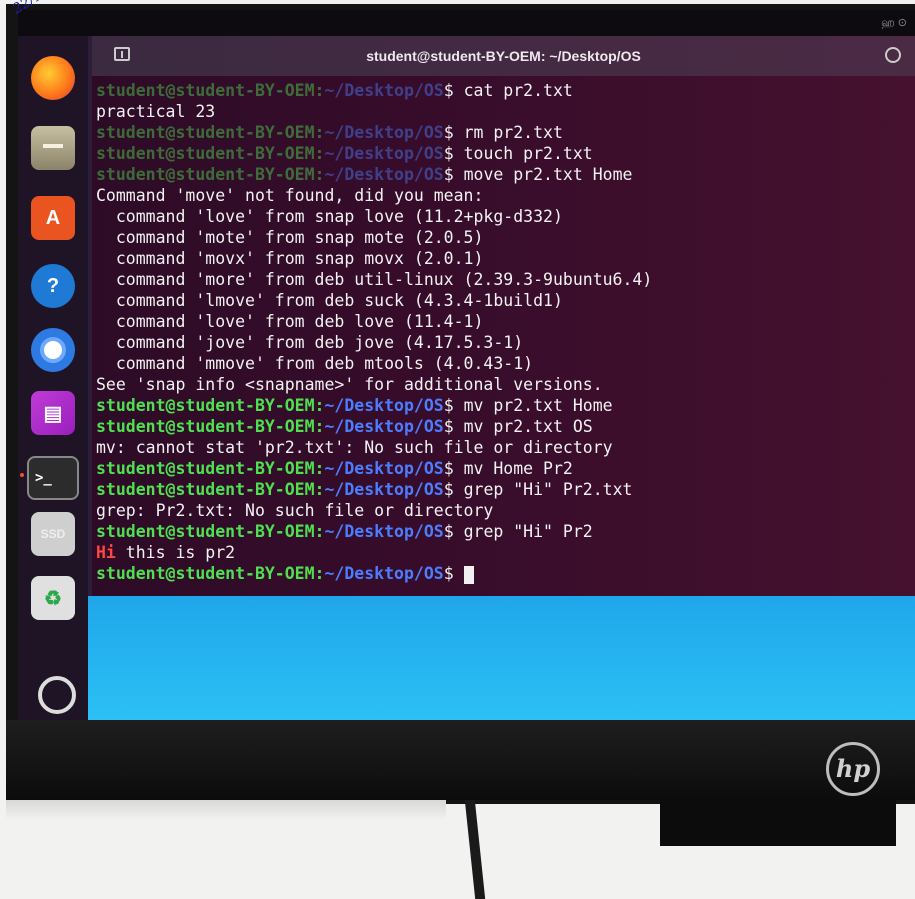 This screenshot has width=915, height=899. I want to click on grep-match: Hi, so click(106, 552).